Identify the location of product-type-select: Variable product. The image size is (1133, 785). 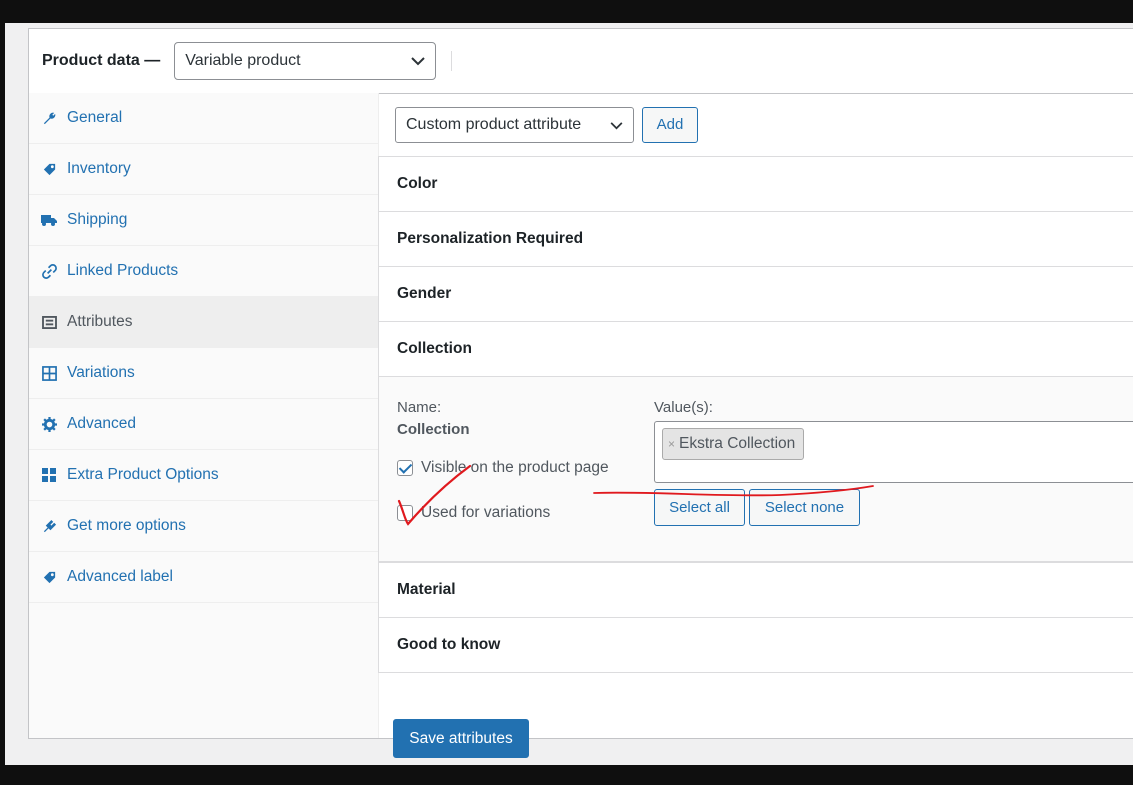
(305, 61).